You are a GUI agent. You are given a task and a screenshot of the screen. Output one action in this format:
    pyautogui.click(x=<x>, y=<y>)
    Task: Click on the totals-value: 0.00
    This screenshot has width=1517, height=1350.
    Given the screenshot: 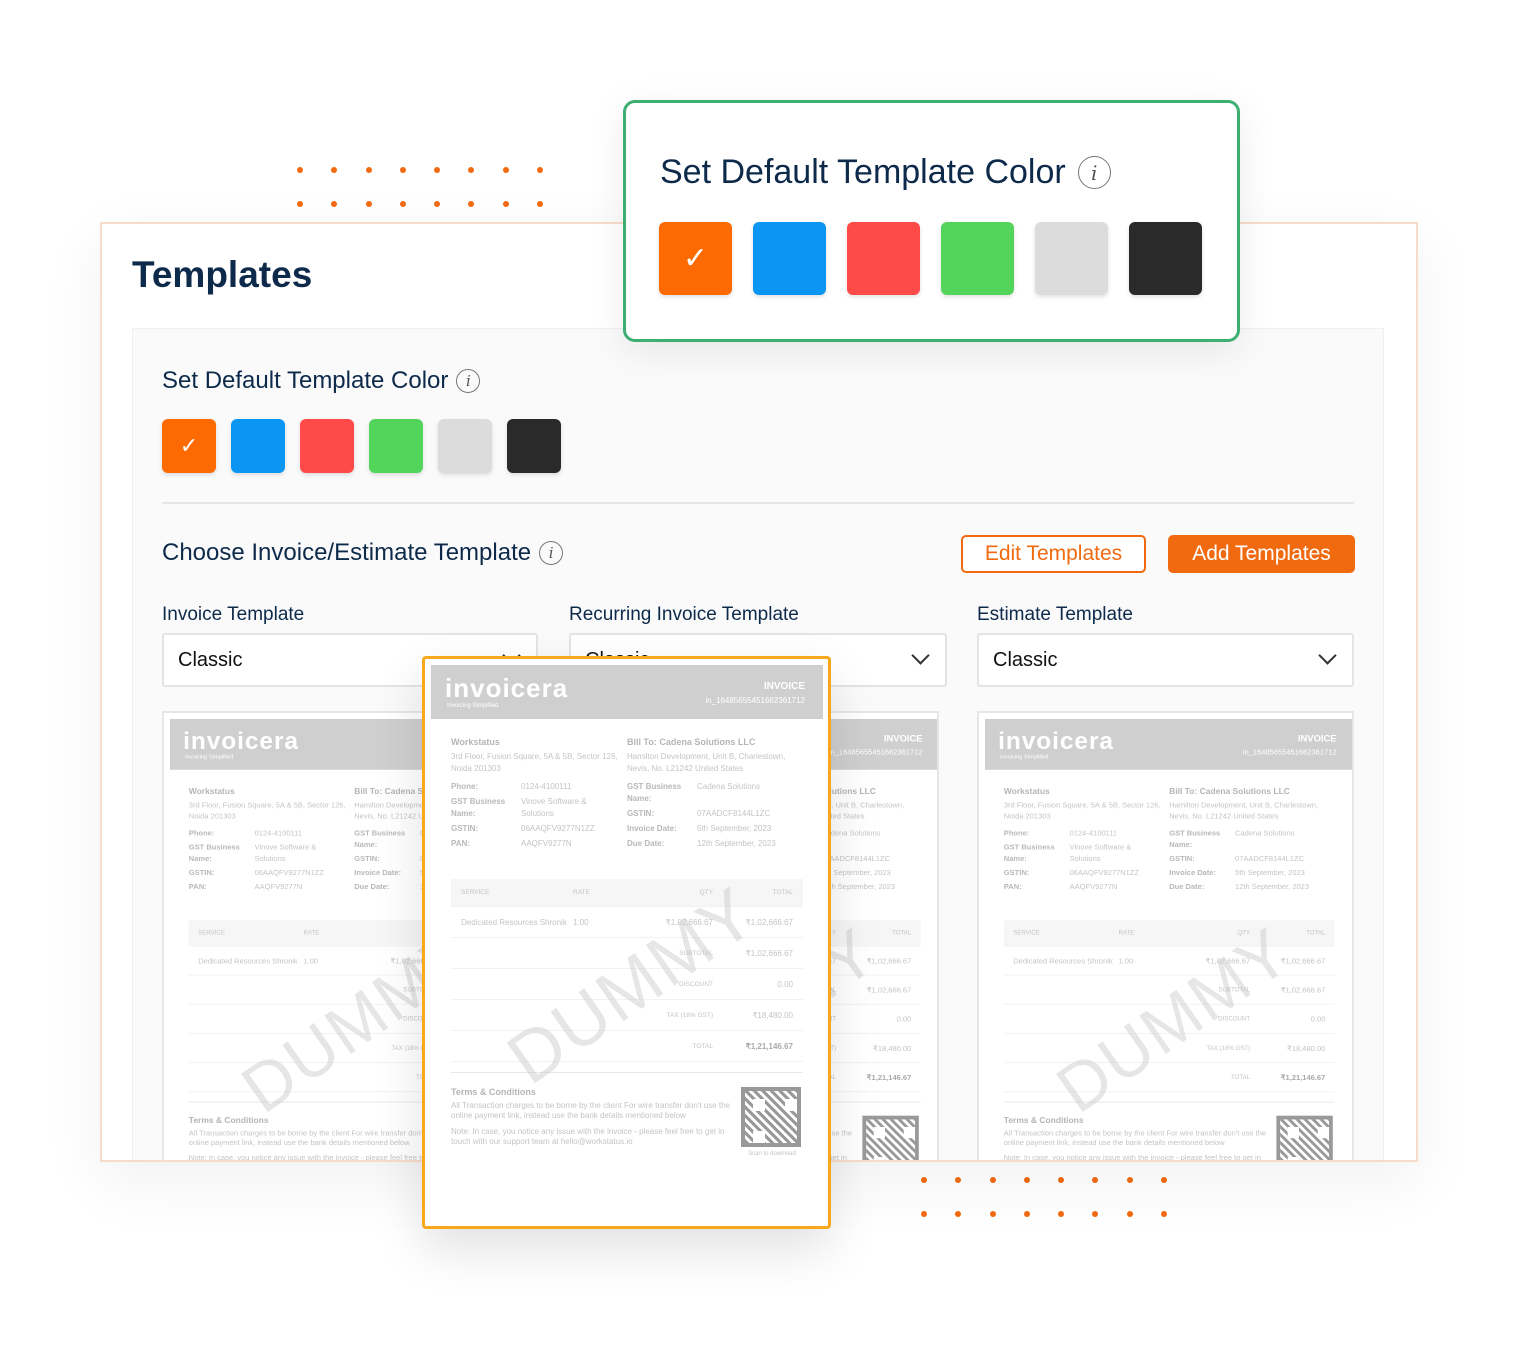 What is the action you would take?
    pyautogui.click(x=785, y=984)
    